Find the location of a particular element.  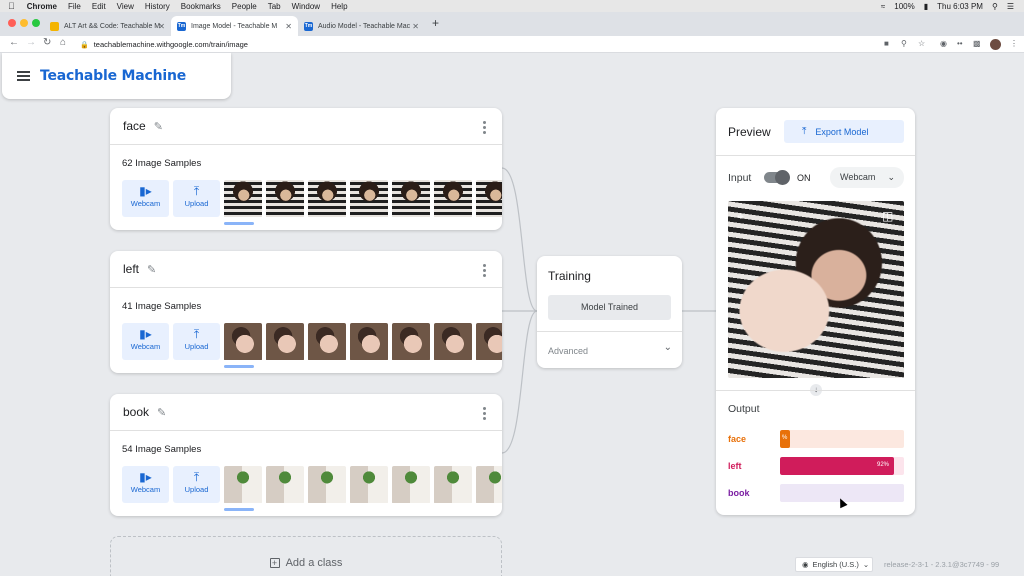

wifi-icon: ≈ is located at coordinates (883, 6).